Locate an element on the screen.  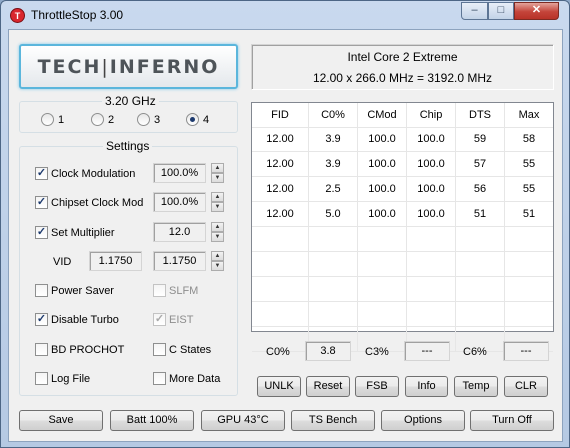
more-data-checkbox: More Data is located at coordinates (186, 378).